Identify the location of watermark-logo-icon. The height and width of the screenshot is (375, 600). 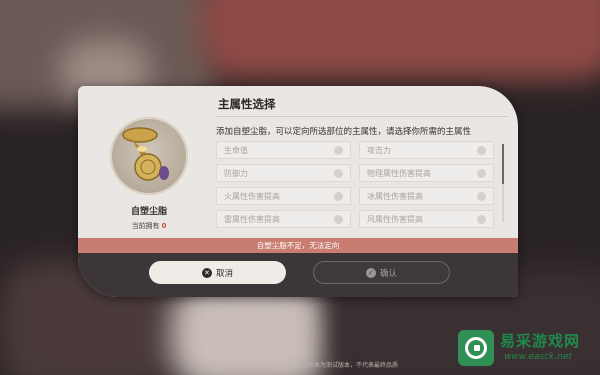
(476, 348).